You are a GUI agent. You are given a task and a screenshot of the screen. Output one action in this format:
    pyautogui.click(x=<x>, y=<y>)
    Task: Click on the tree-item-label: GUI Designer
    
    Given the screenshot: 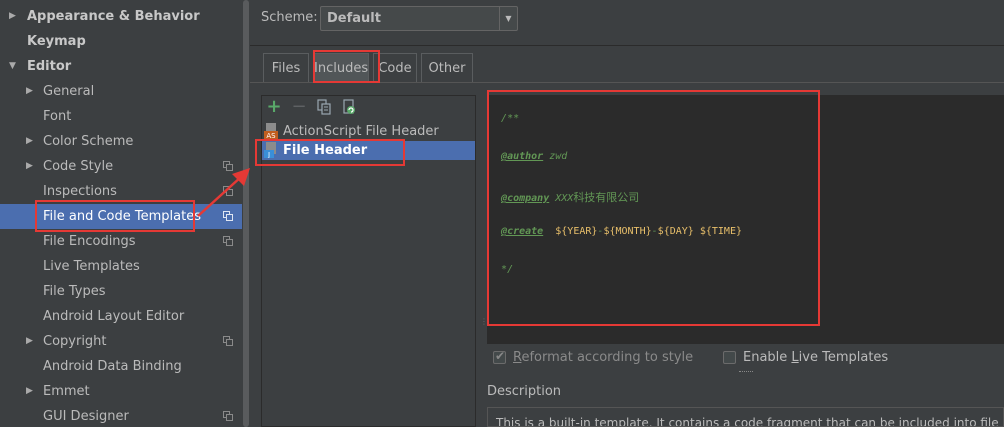 What is the action you would take?
    pyautogui.click(x=86, y=416)
    